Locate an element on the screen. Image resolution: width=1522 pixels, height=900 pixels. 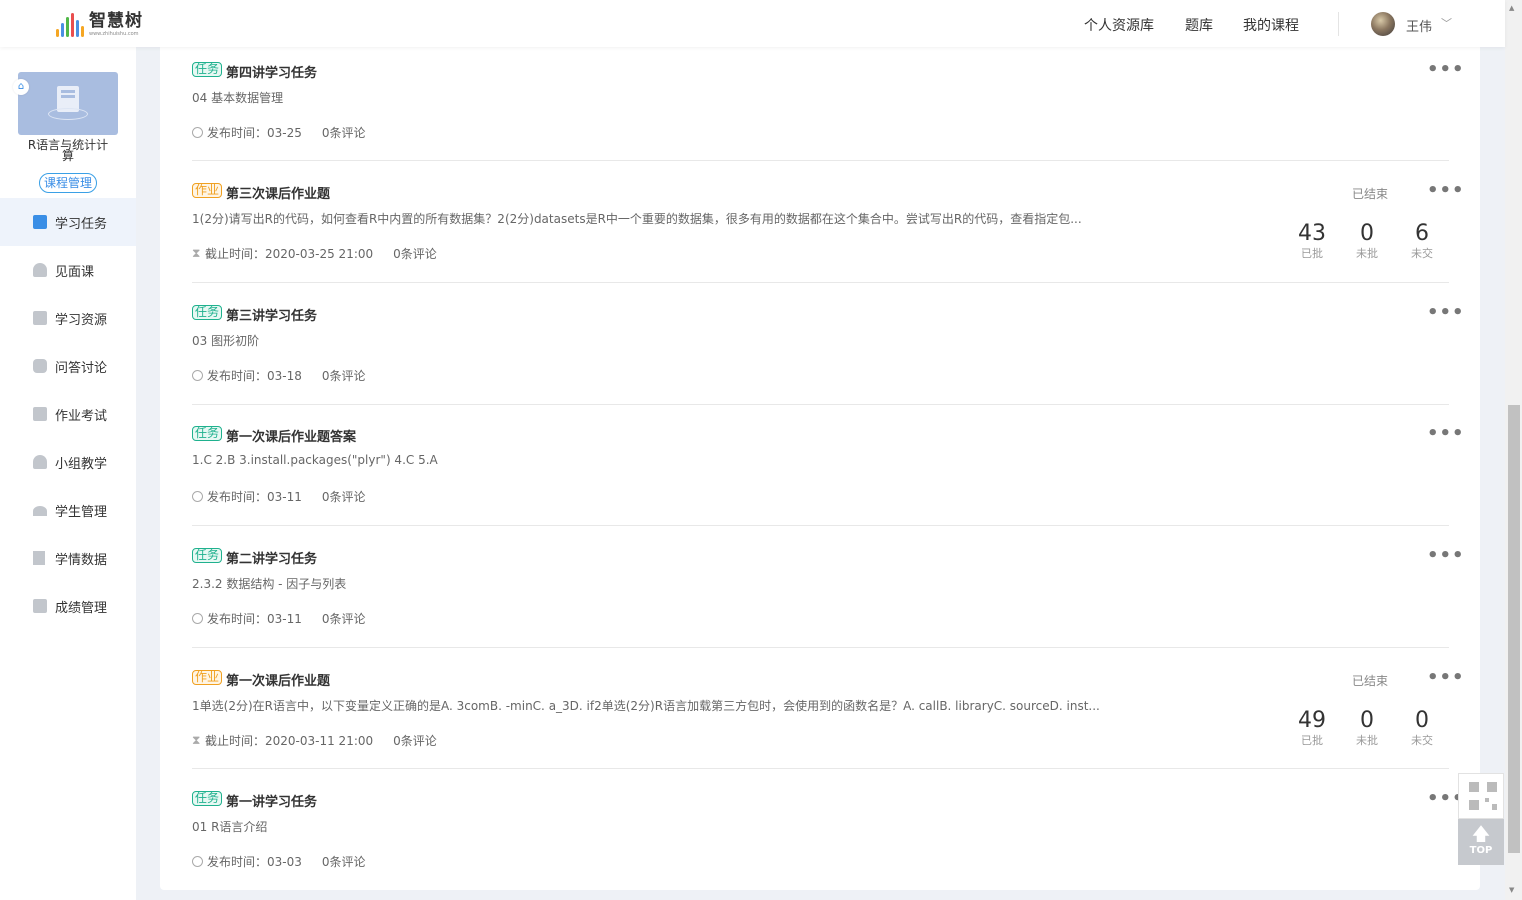
arrow-up-icon: 🡅 is located at coordinates (1481, 834).